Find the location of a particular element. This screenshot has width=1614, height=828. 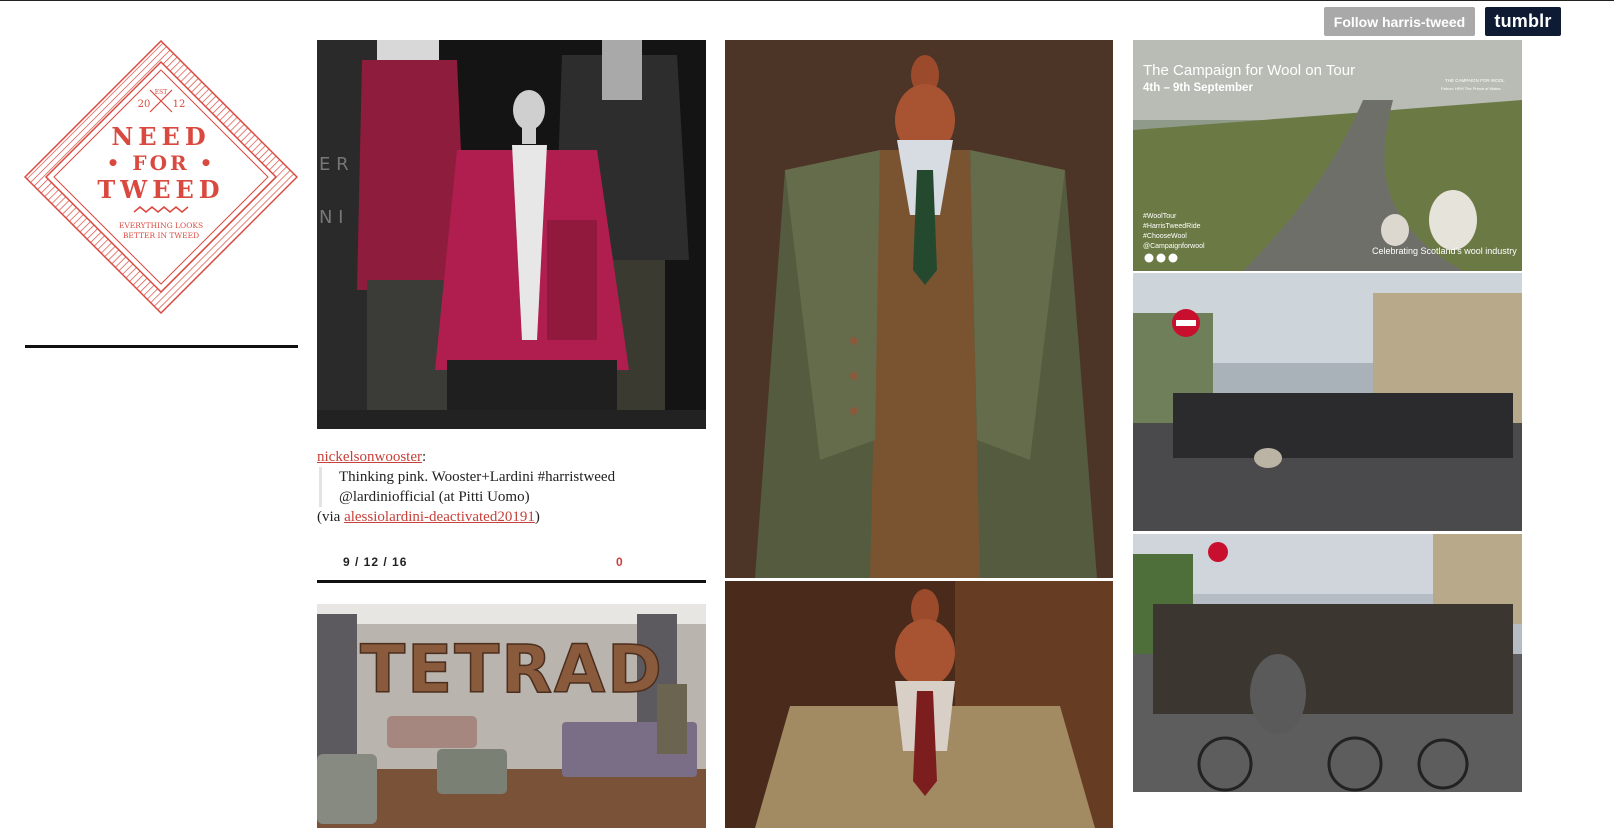

caption-colon: : is located at coordinates (424, 457).